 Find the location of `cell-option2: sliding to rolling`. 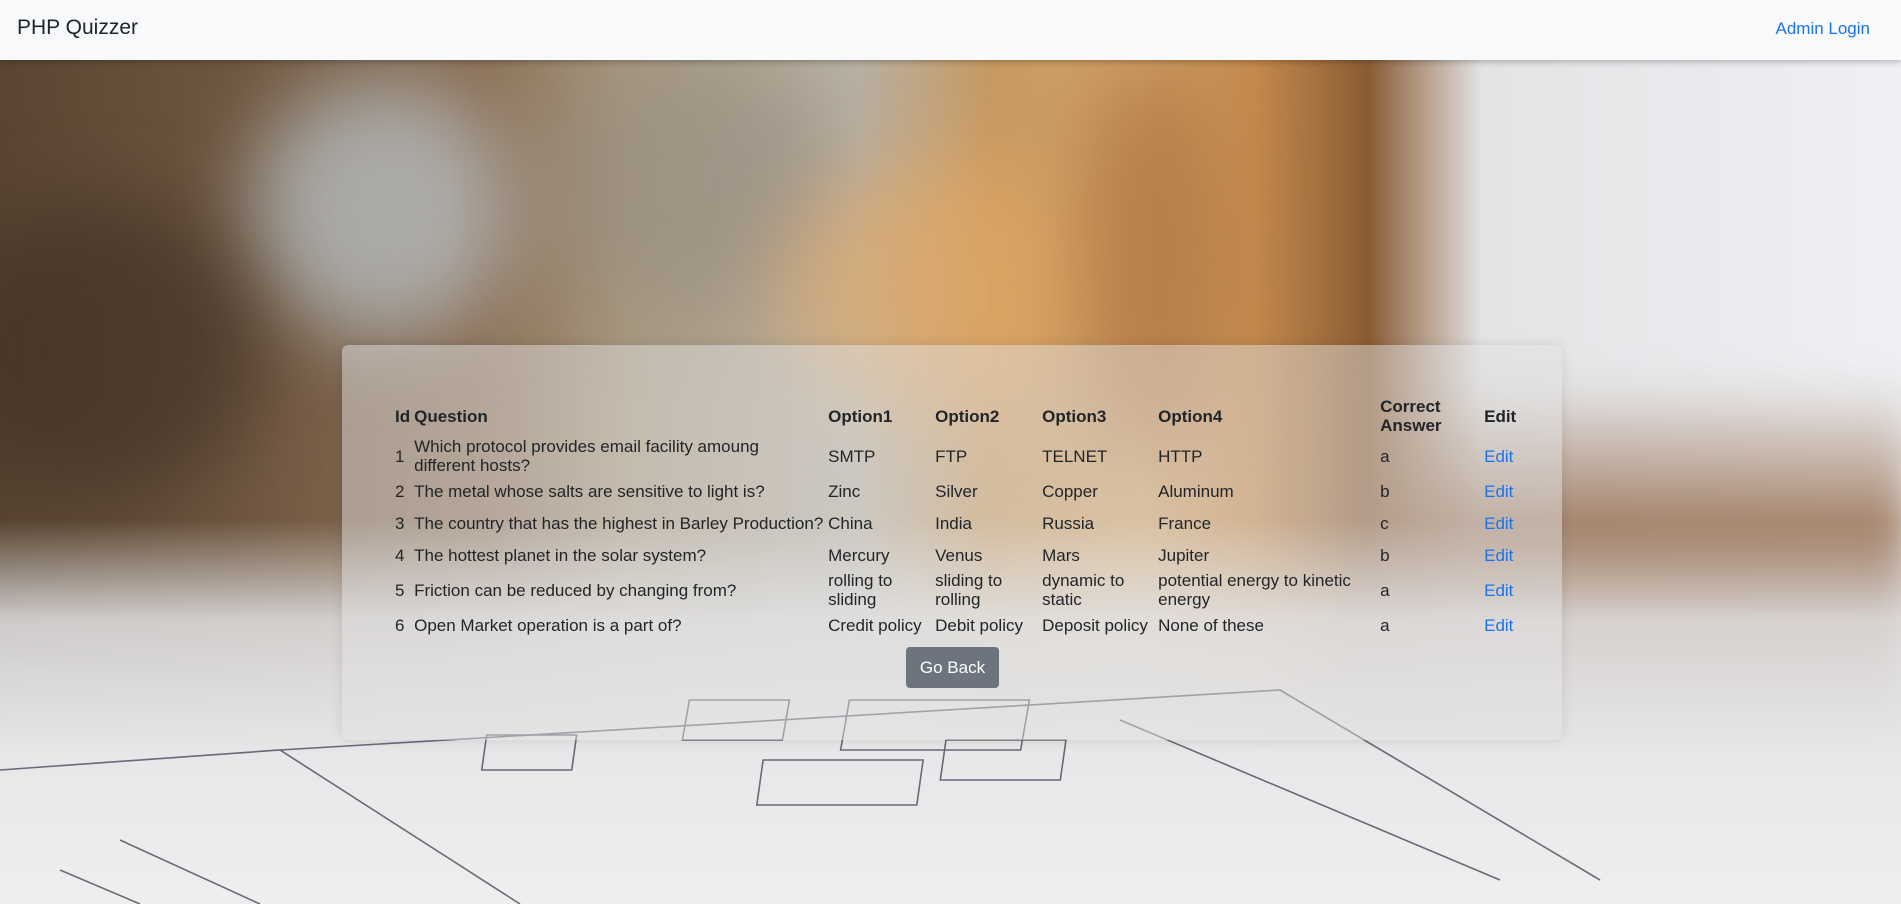

cell-option2: sliding to rolling is located at coordinates (969, 590).